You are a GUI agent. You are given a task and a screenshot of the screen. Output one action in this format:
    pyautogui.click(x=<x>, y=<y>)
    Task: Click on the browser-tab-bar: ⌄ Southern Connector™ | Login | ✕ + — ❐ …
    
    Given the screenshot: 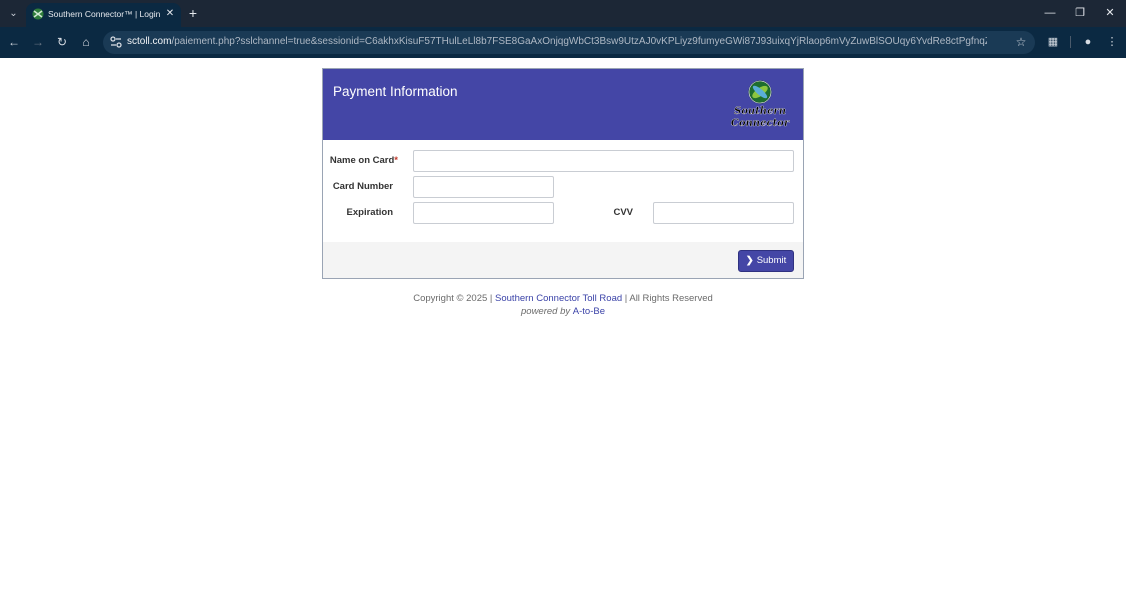 What is the action you would take?
    pyautogui.click(x=563, y=13)
    